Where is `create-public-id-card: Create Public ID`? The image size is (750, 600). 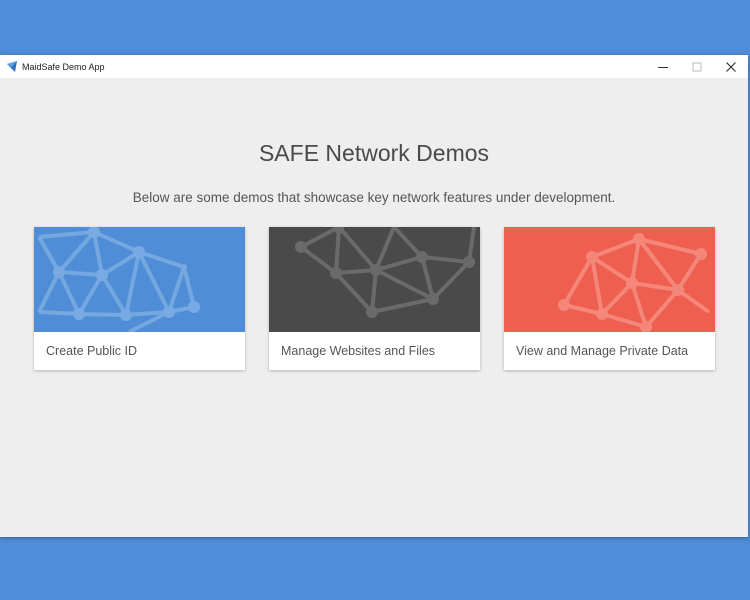 create-public-id-card: Create Public ID is located at coordinates (139, 298).